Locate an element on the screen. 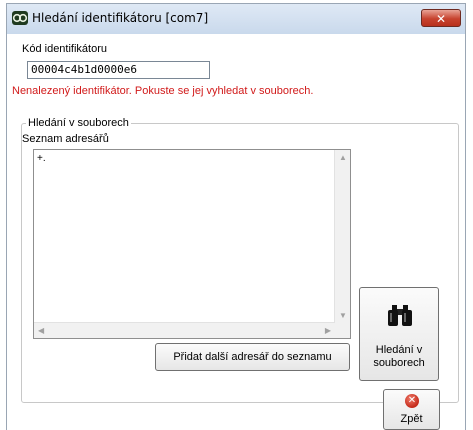 The image size is (473, 430). back-button: ✕ Zpět is located at coordinates (411, 409).